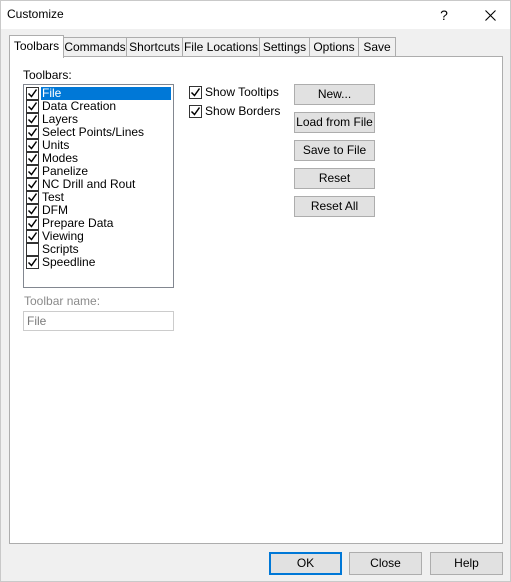 This screenshot has height=582, width=511. I want to click on reset-all-button: Reset All, so click(334, 206).